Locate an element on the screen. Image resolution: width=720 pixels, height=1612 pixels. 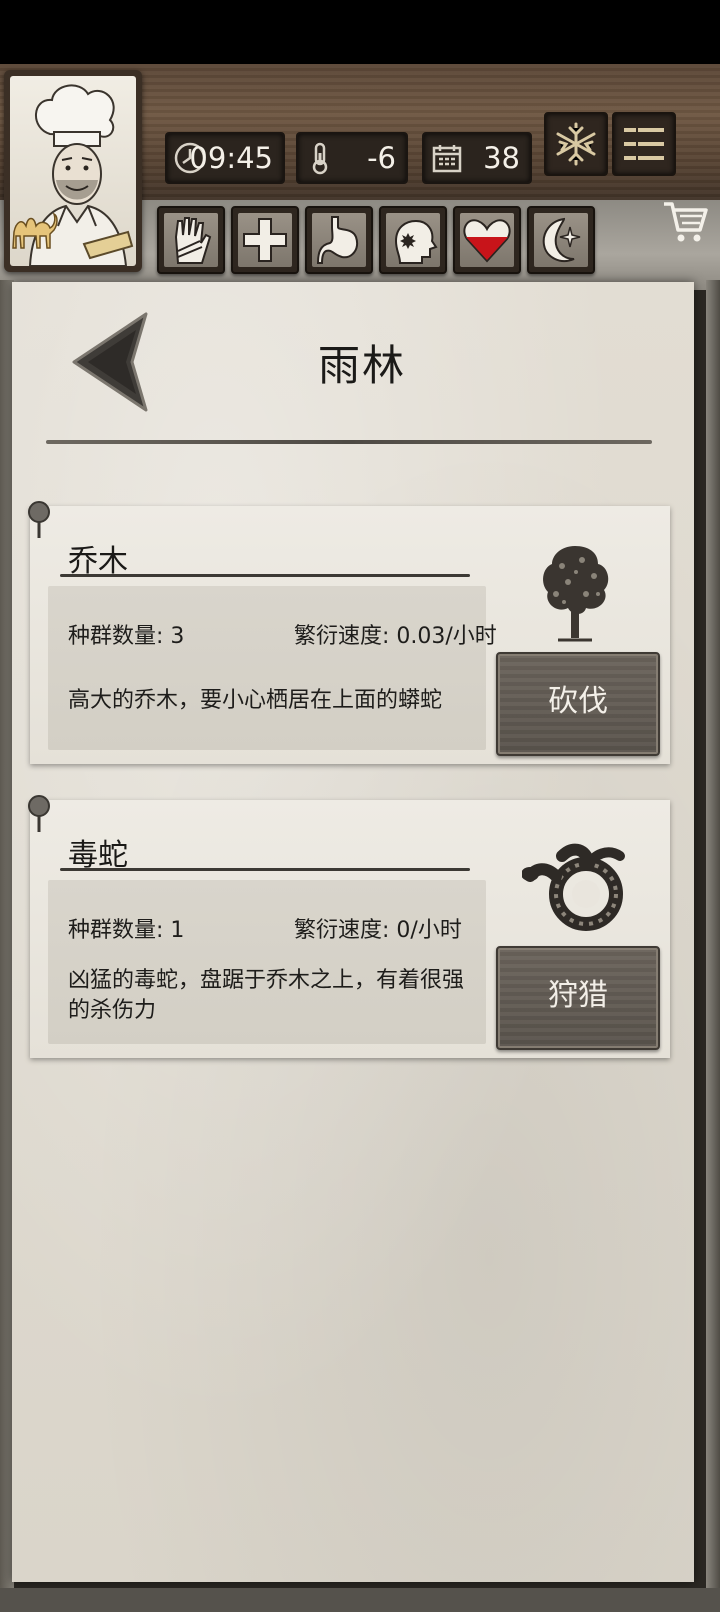
mood-status-button is located at coordinates (487, 240).